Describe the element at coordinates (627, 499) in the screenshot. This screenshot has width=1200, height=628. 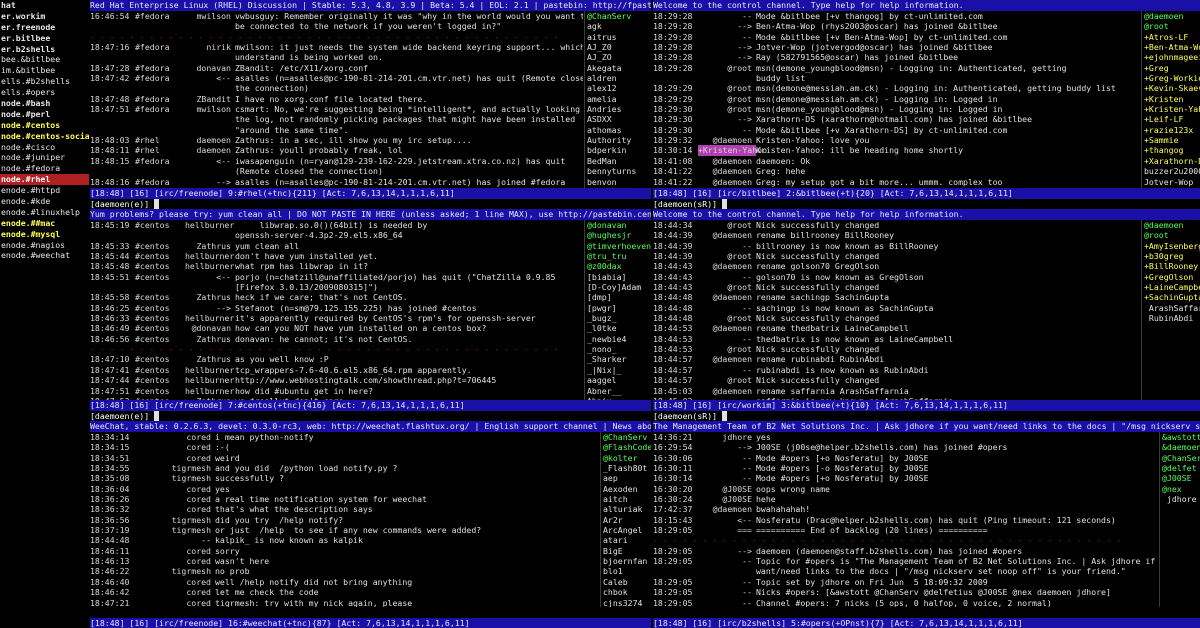
I see `nicklist-item: aitch` at that location.